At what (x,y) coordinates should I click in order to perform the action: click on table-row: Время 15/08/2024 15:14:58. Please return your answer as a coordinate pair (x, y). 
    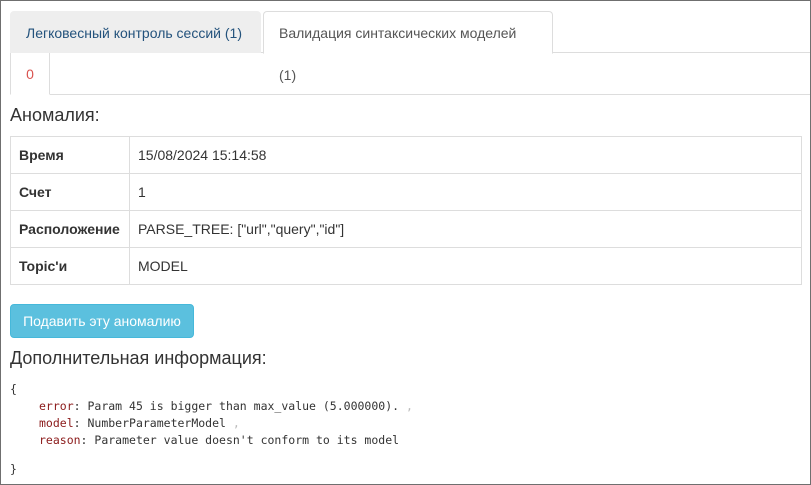
    Looking at the image, I should click on (406, 155).